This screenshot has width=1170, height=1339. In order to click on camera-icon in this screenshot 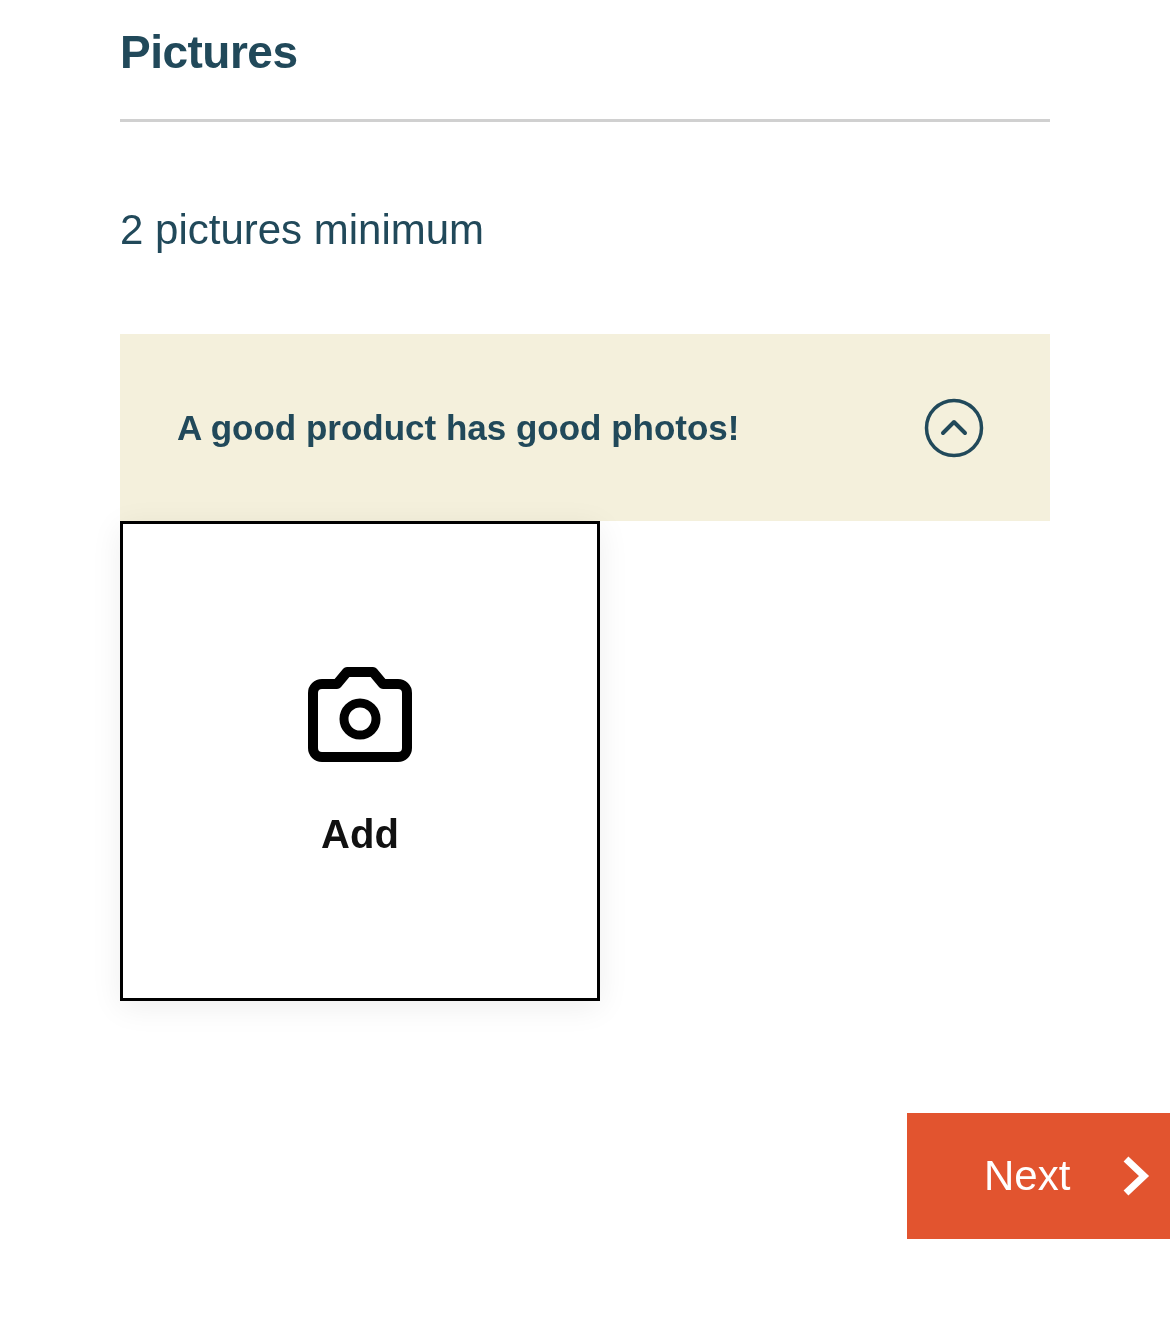, I will do `click(360, 714)`.